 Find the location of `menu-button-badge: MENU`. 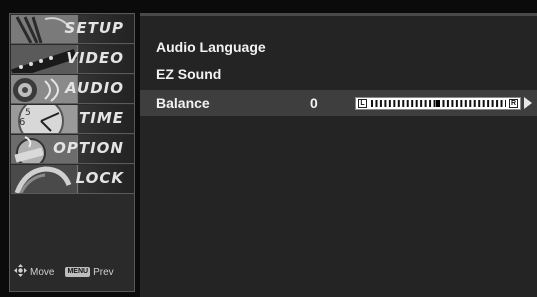

menu-button-badge: MENU is located at coordinates (78, 272).